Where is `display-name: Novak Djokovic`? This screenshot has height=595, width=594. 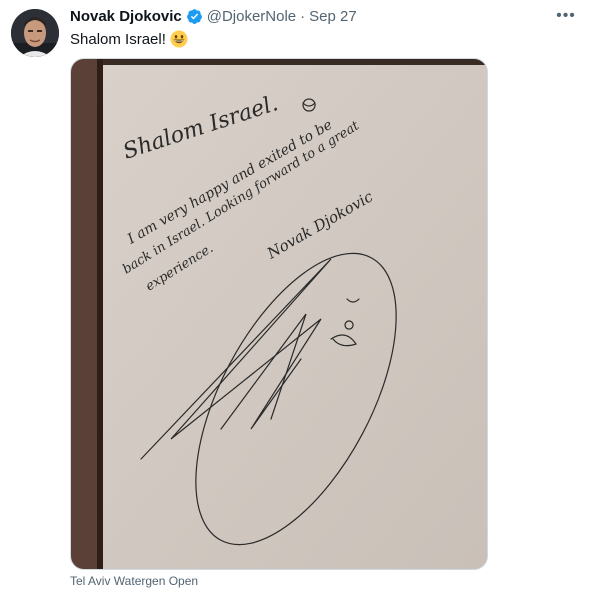 display-name: Novak Djokovic is located at coordinates (126, 16).